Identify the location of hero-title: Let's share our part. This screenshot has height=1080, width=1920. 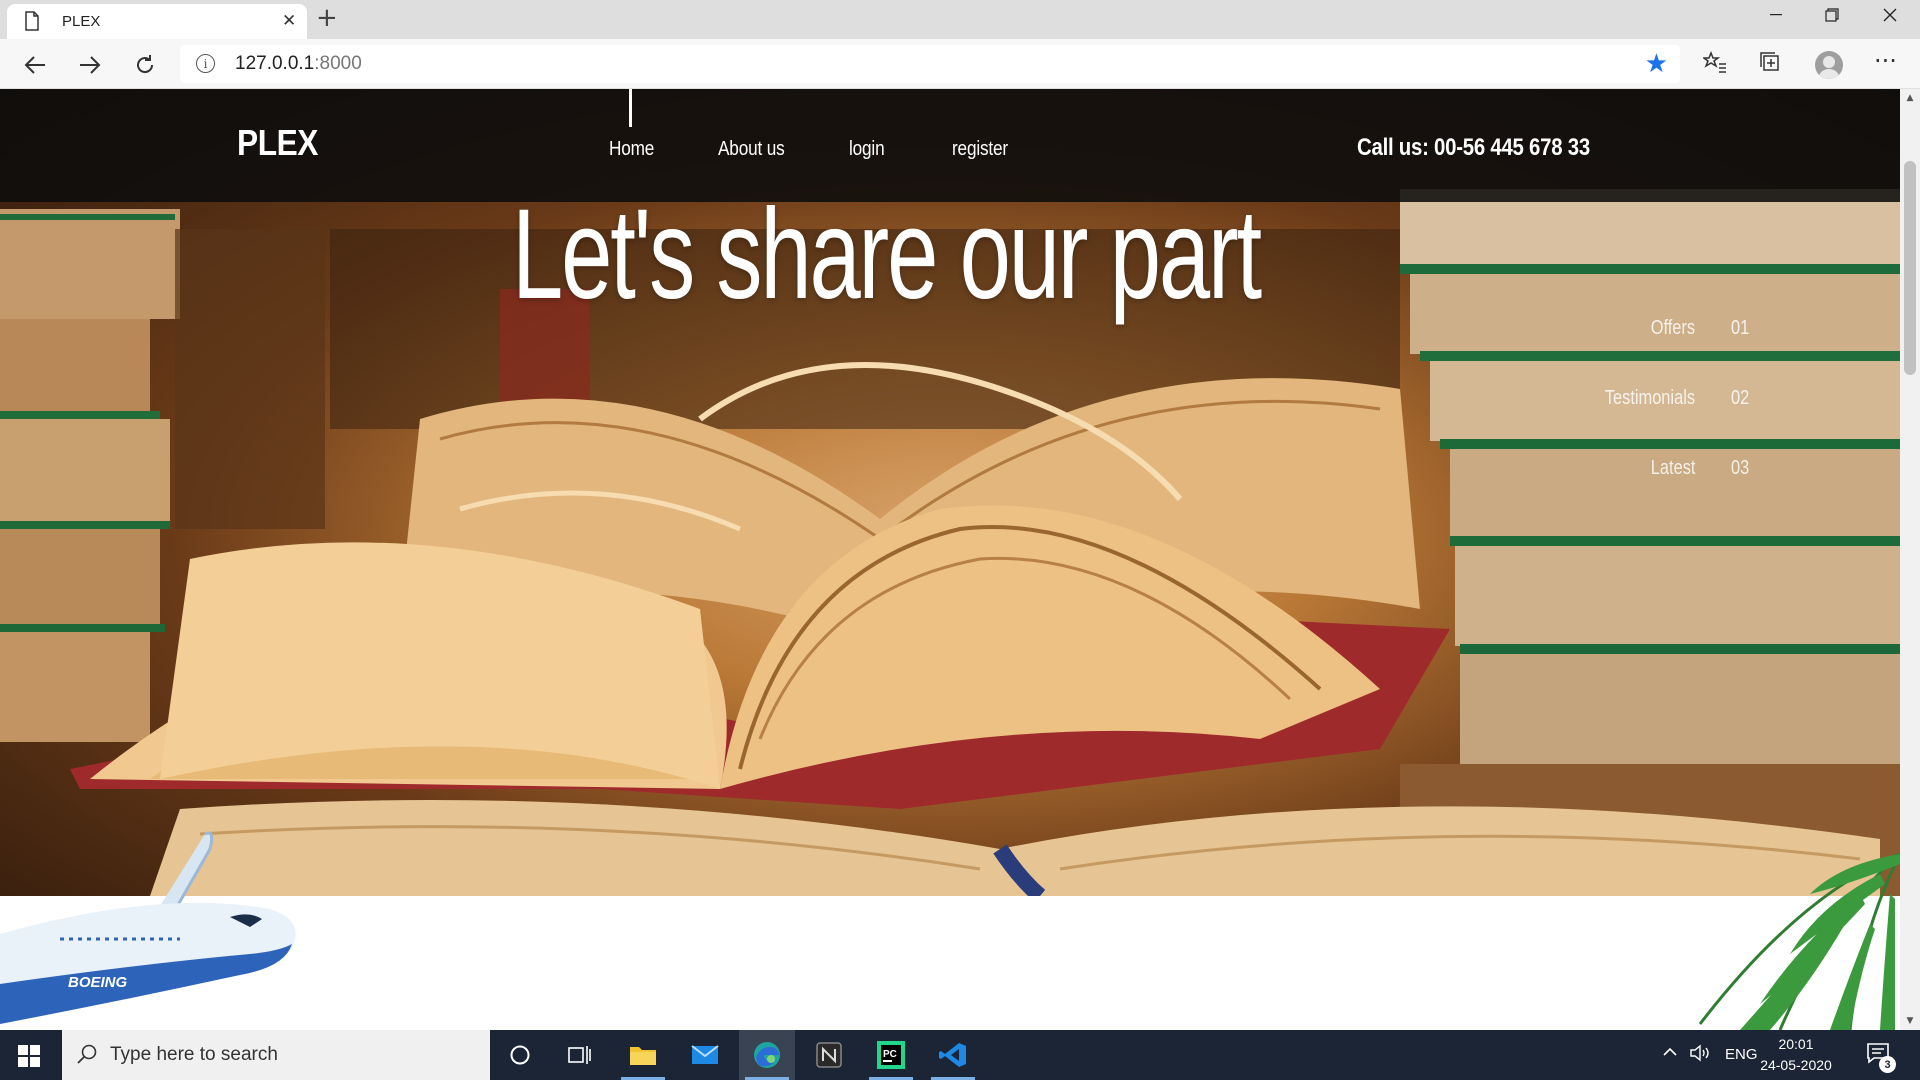
(887, 254).